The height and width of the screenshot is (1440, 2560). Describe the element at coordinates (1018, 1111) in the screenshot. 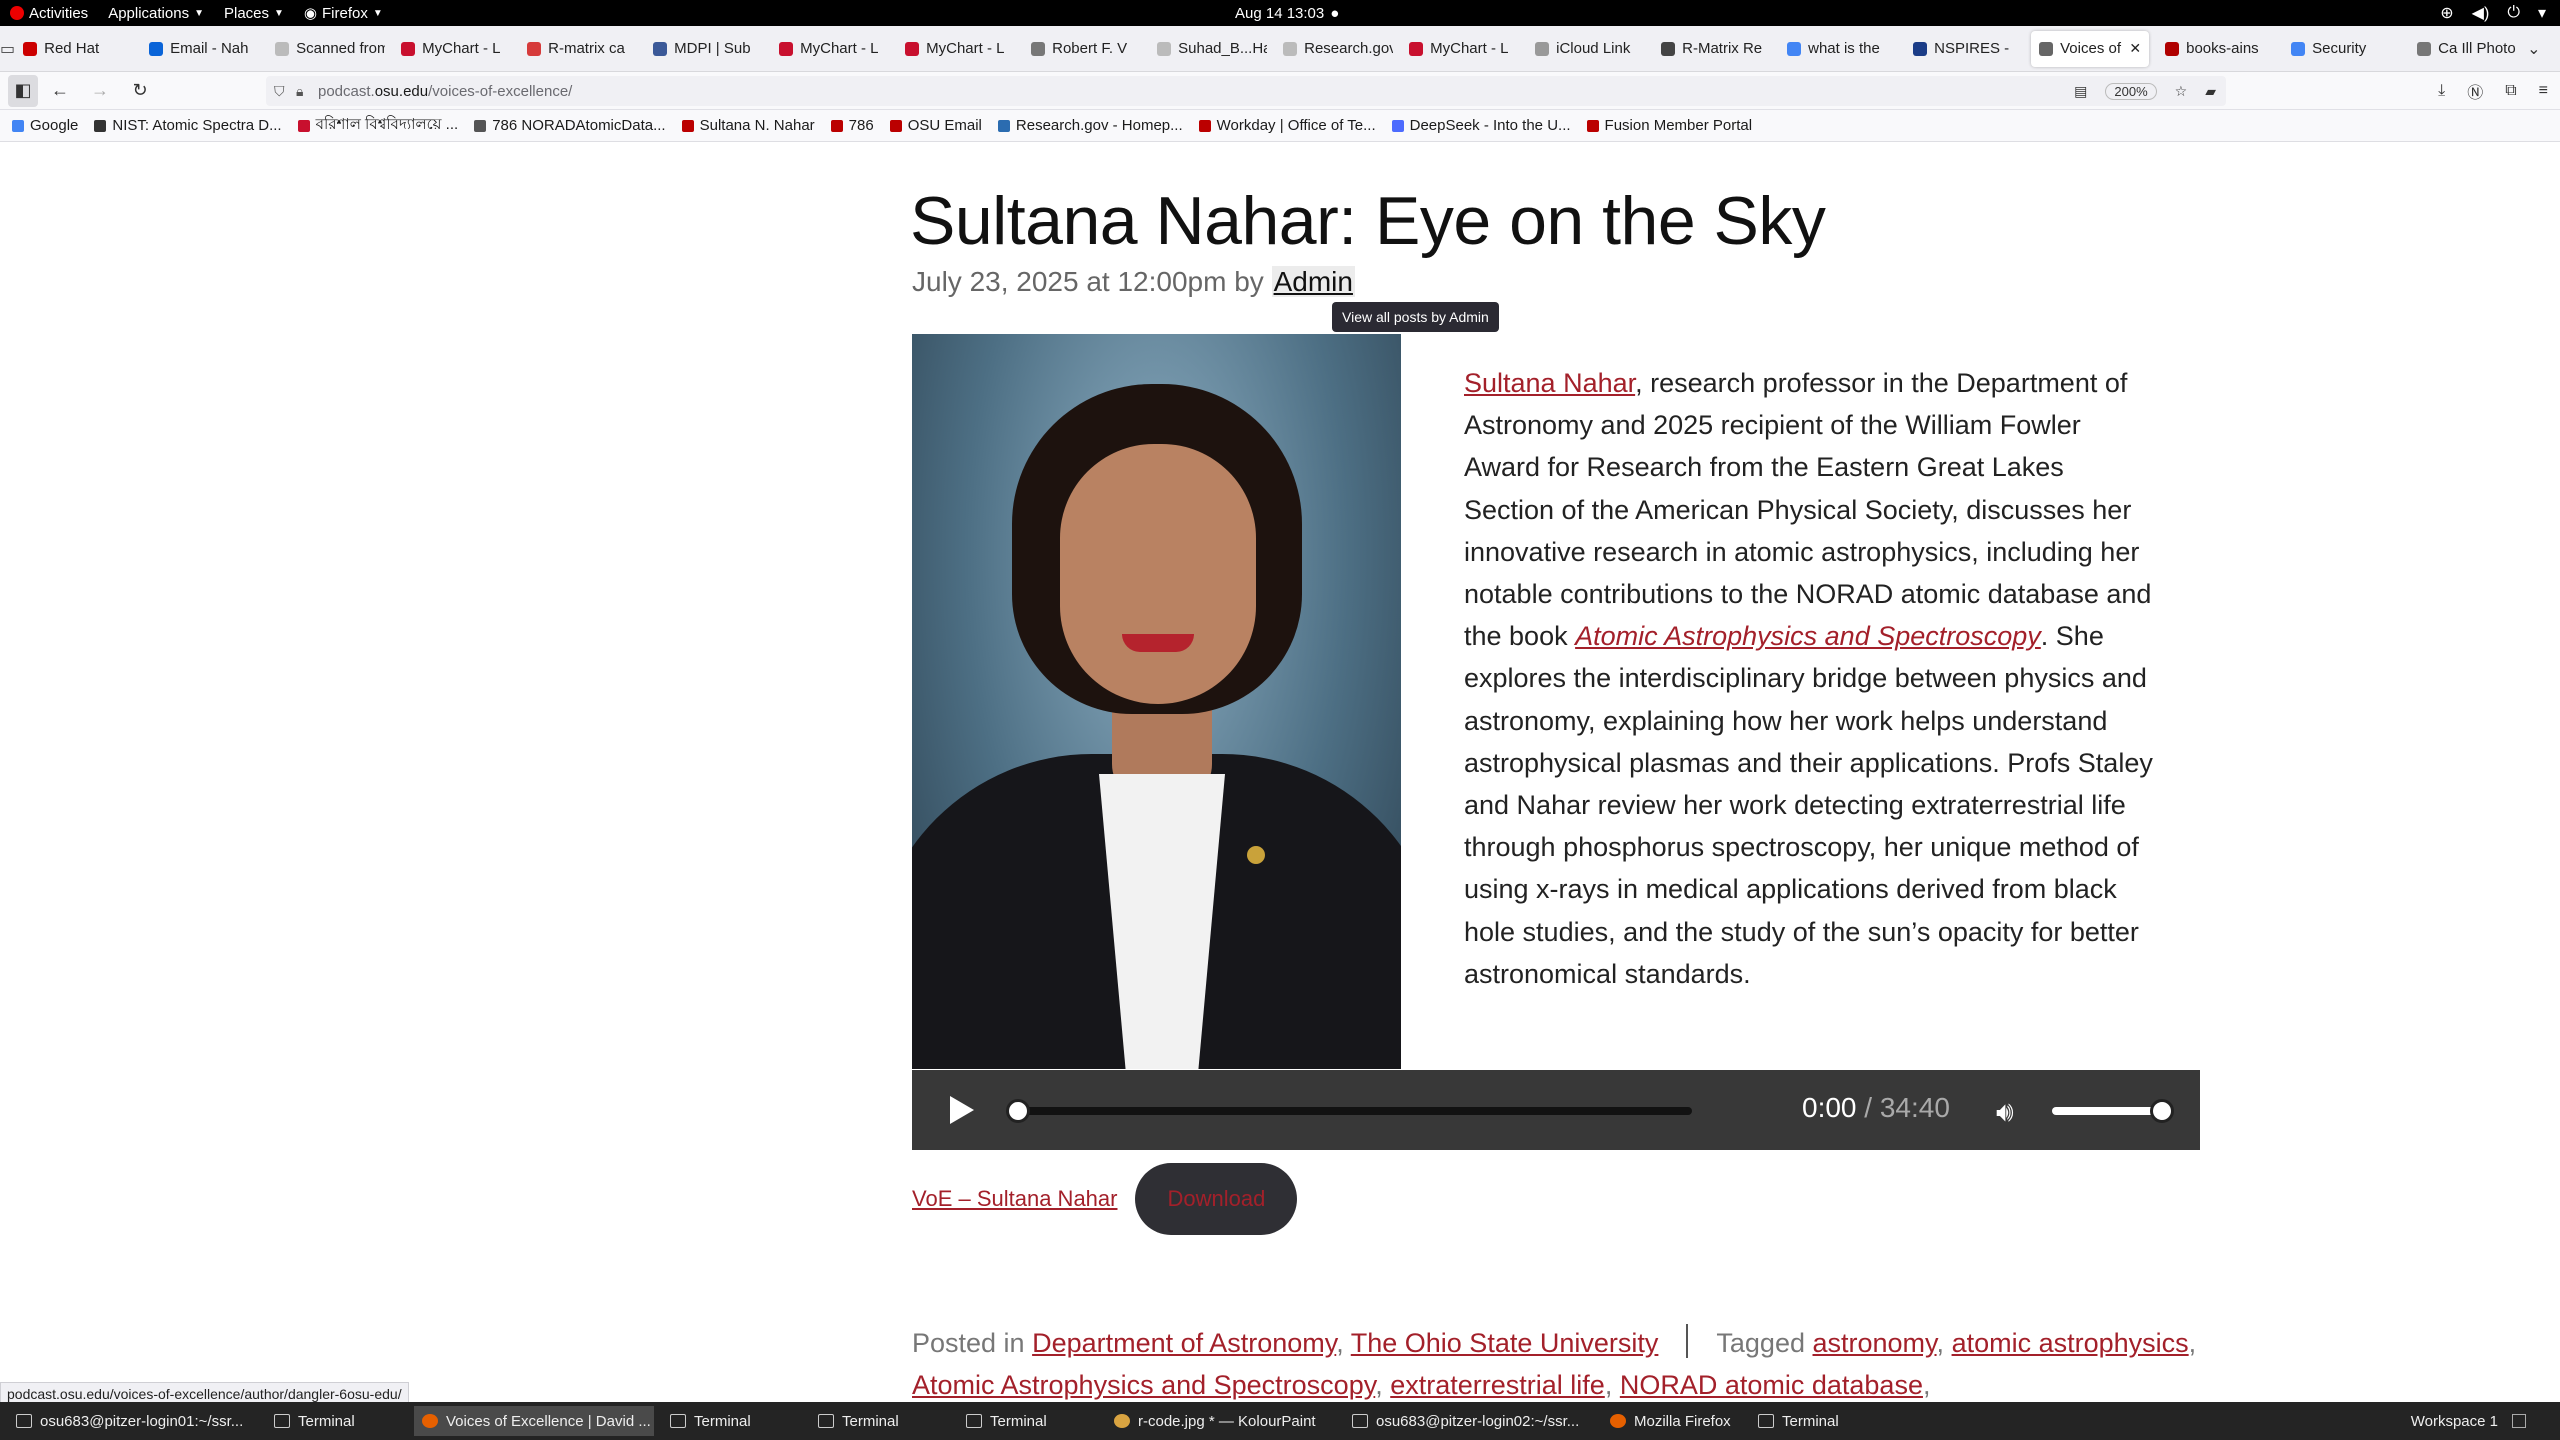

I see `seek-handle` at that location.